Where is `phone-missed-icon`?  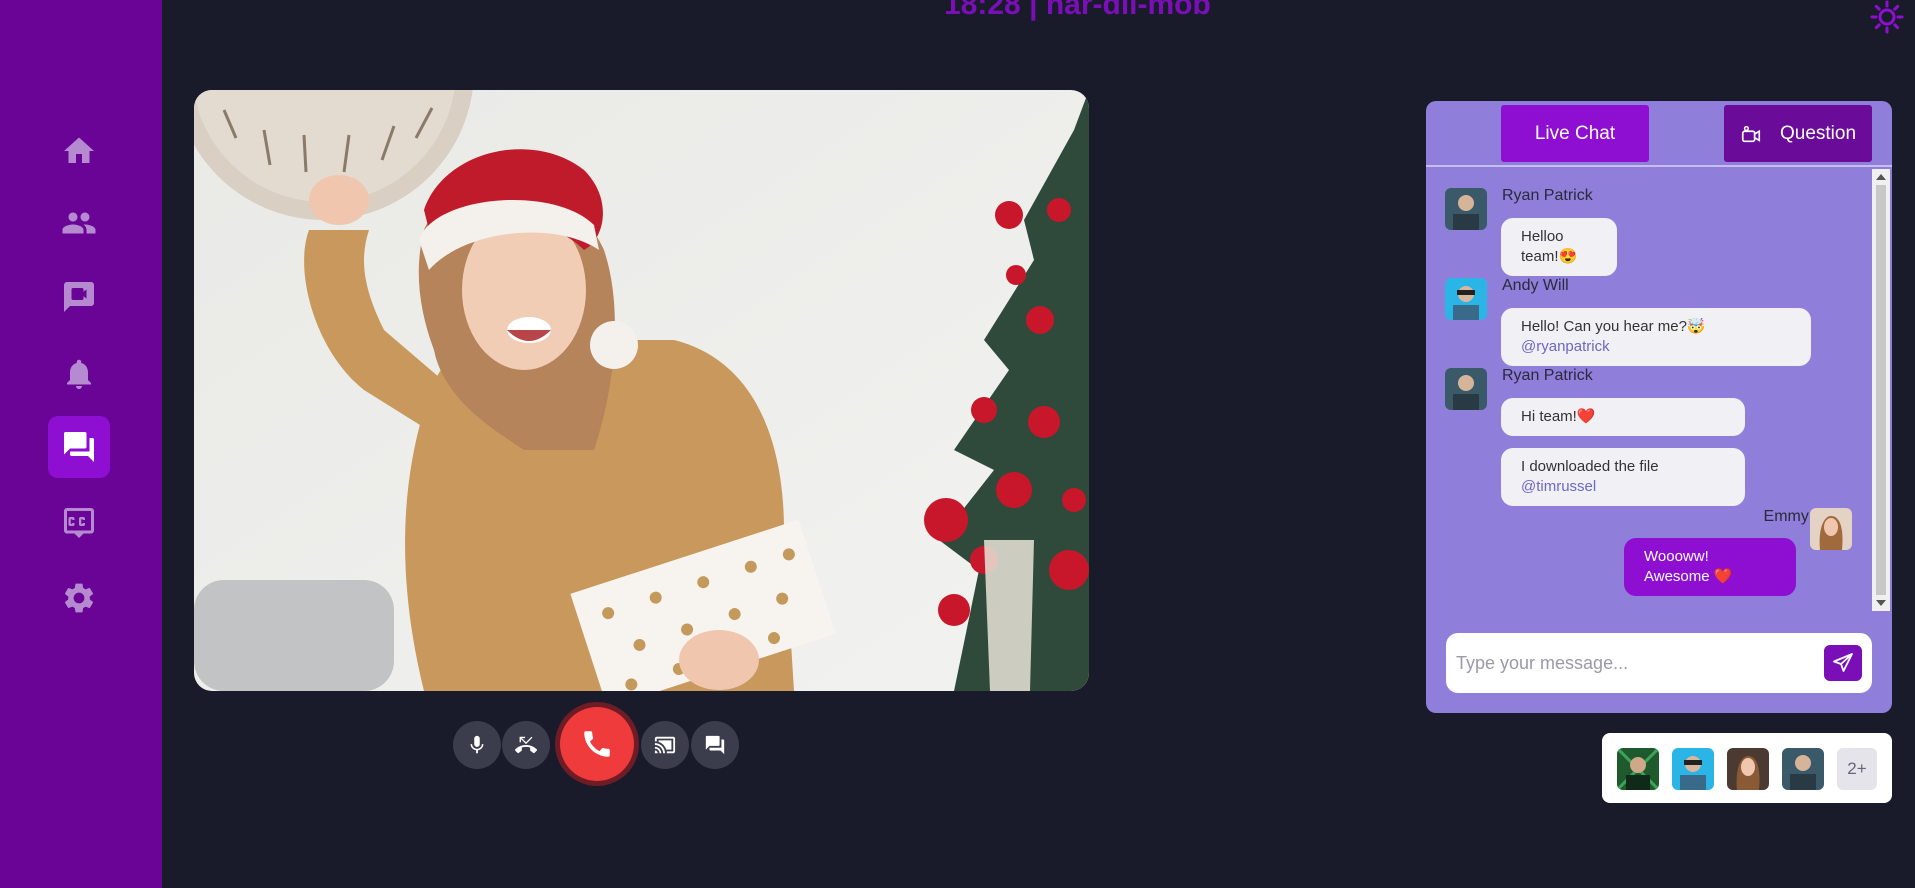 phone-missed-icon is located at coordinates (526, 745).